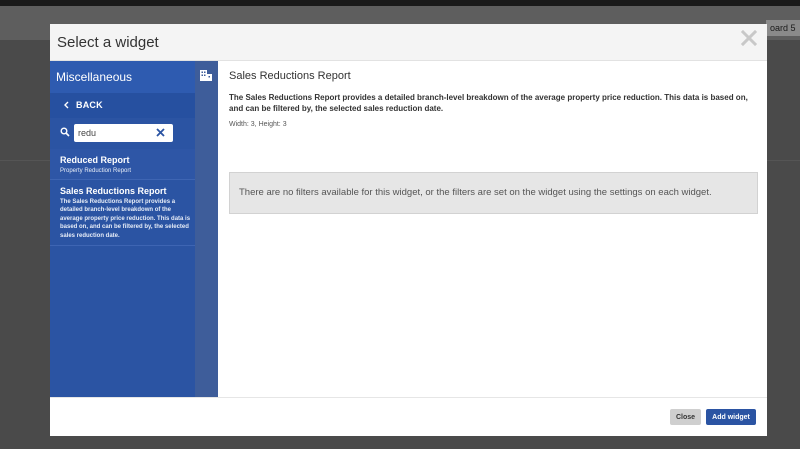  Describe the element at coordinates (113, 191) in the screenshot. I see `result-title: Sales Reductions Report` at that location.